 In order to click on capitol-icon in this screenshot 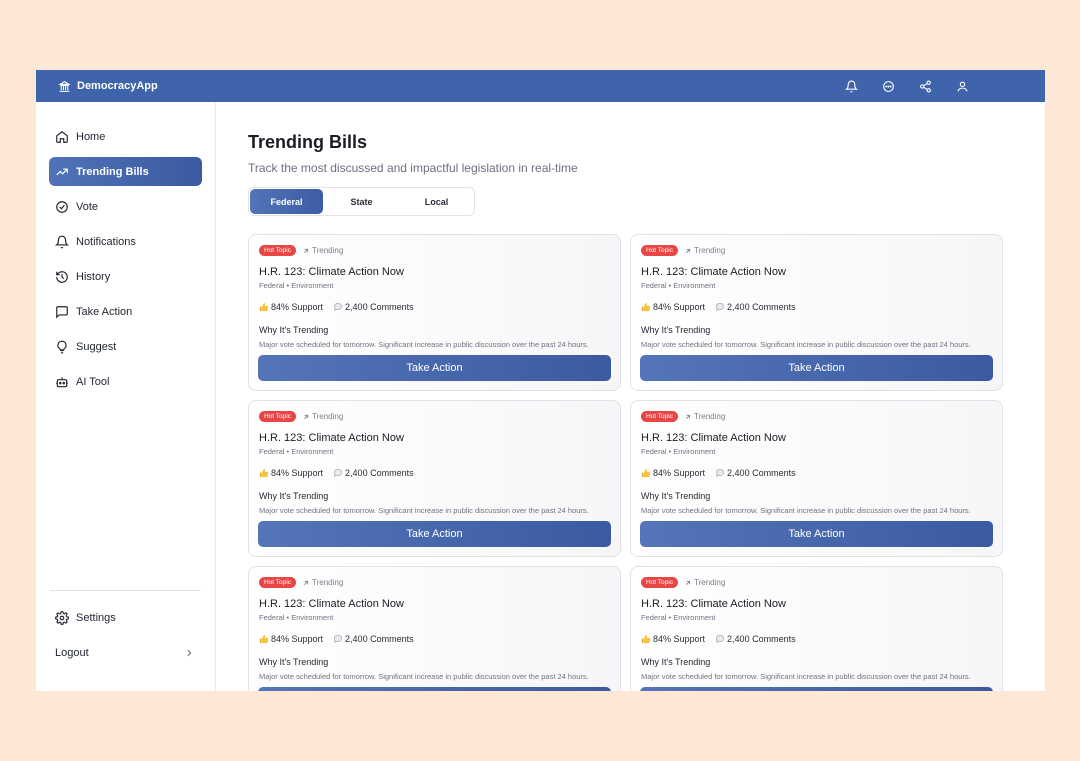, I will do `click(64, 86)`.